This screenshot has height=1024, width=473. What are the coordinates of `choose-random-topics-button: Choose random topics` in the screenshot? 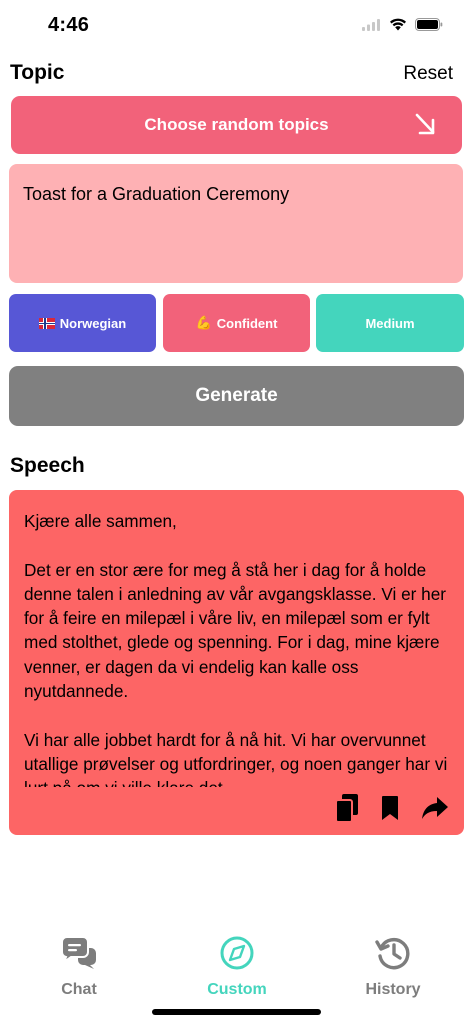 It's located at (236, 125).